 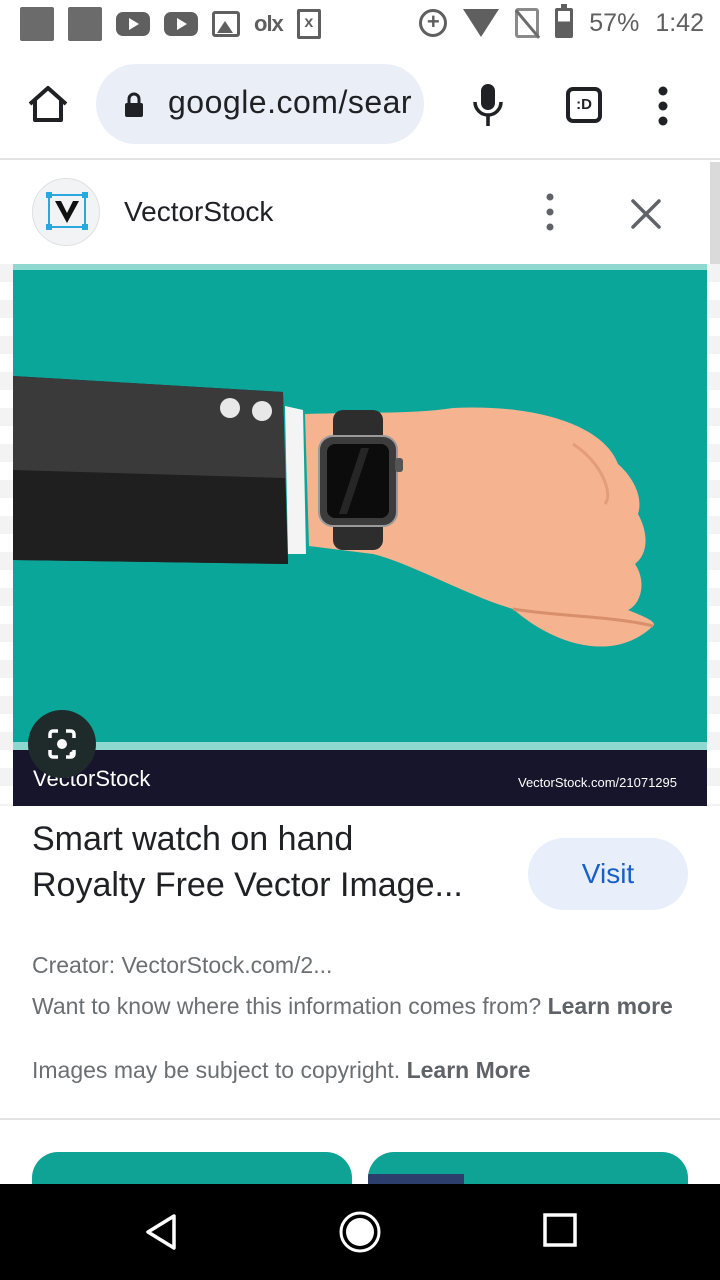 I want to click on close-icon, so click(x=646, y=214).